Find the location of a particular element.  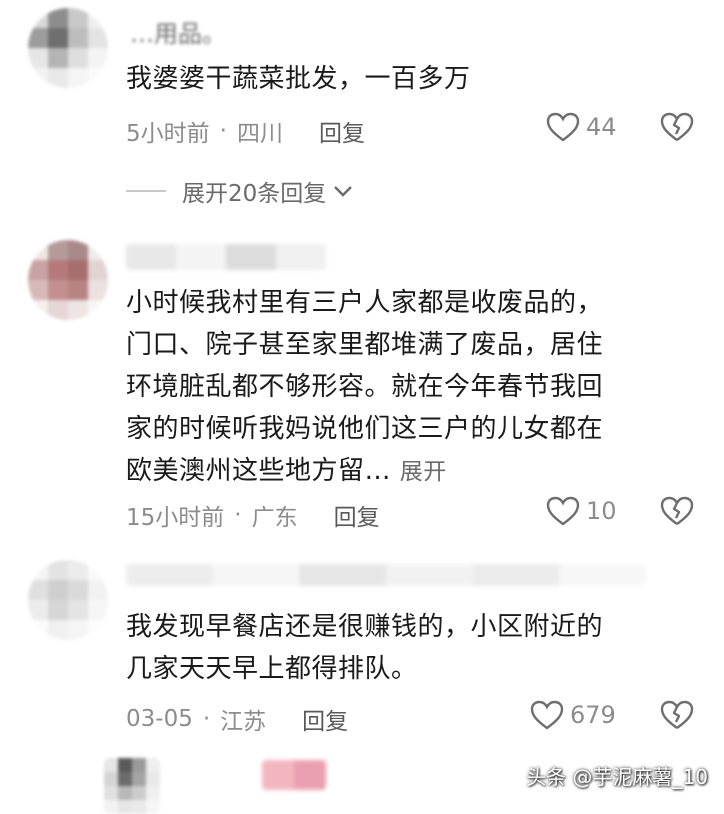

comment-text: 我发现早餐店还是很赚钱的，小区附近的 几家天天早上都得排队。 is located at coordinates (364, 648).